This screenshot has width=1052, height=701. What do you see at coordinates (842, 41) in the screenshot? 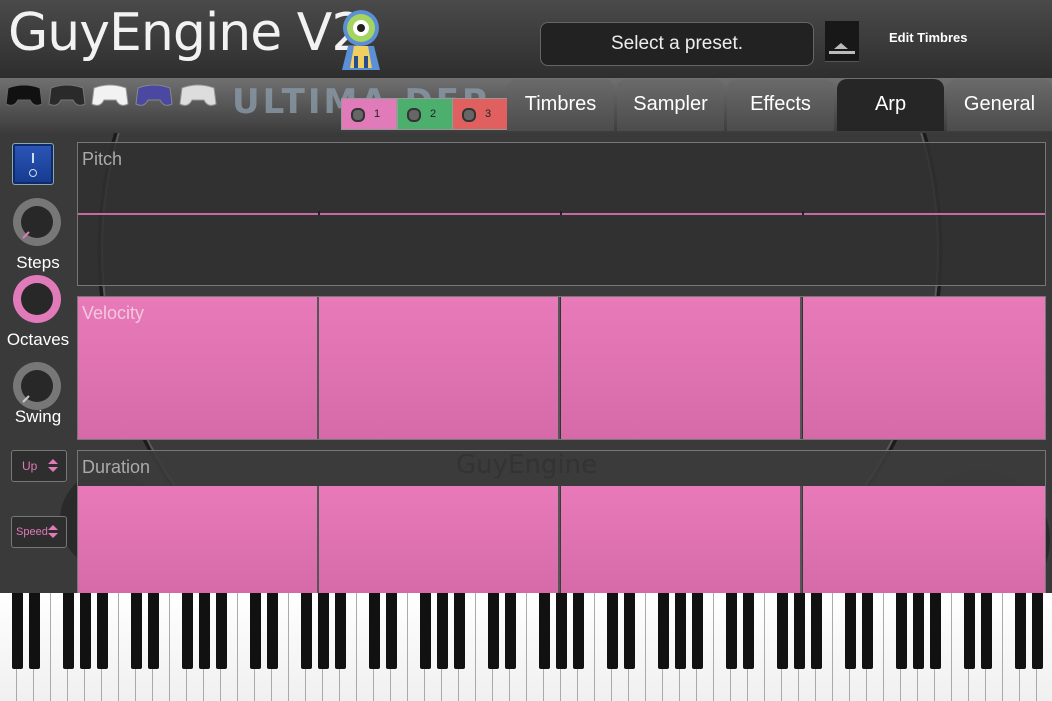
I see `save-preset-button` at bounding box center [842, 41].